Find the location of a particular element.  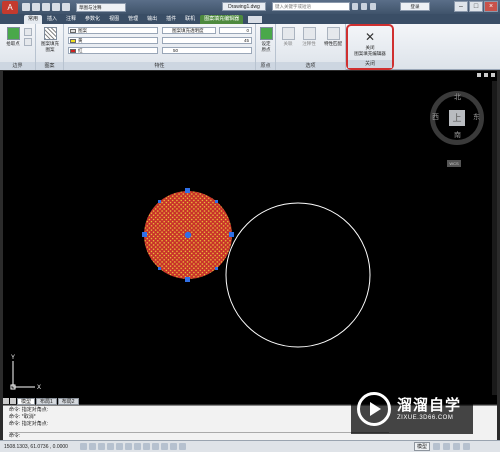

close-panel-label: 关闭 is located at coordinates (370, 64).